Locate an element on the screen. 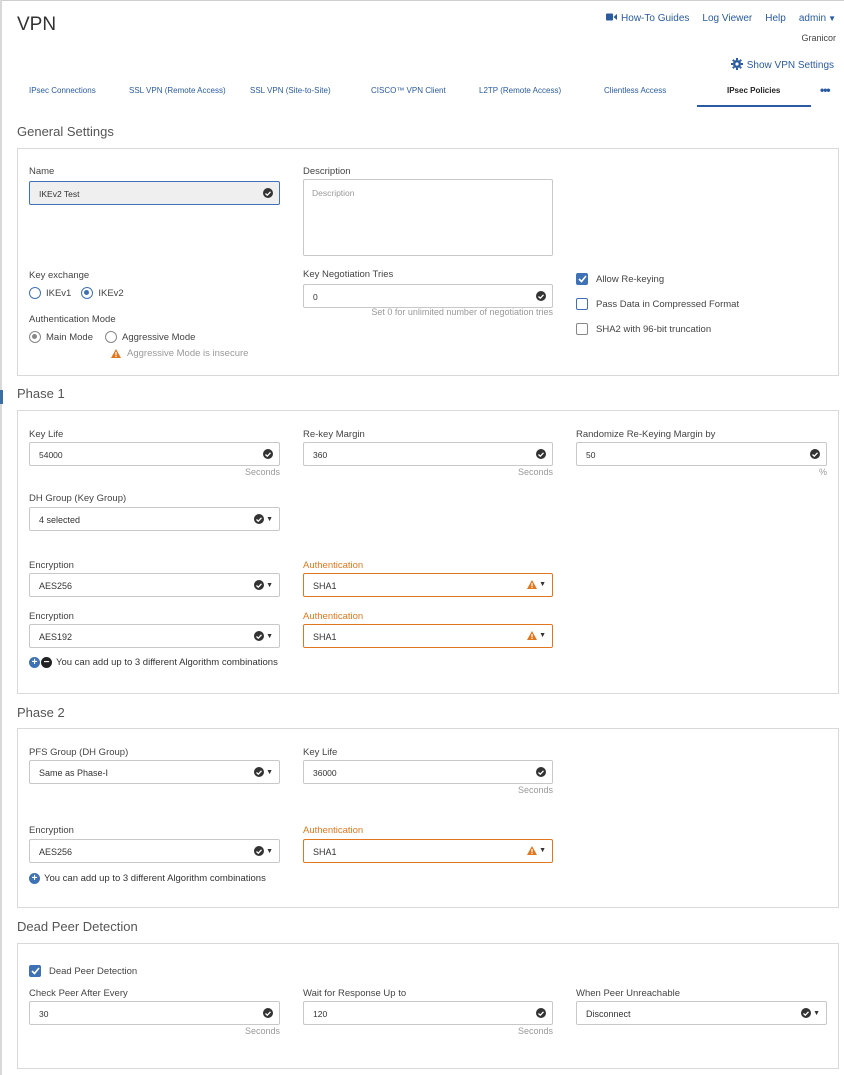 Image resolution: width=844 pixels, height=1075 pixels. p2-encryption-value: AES256 is located at coordinates (56, 852).